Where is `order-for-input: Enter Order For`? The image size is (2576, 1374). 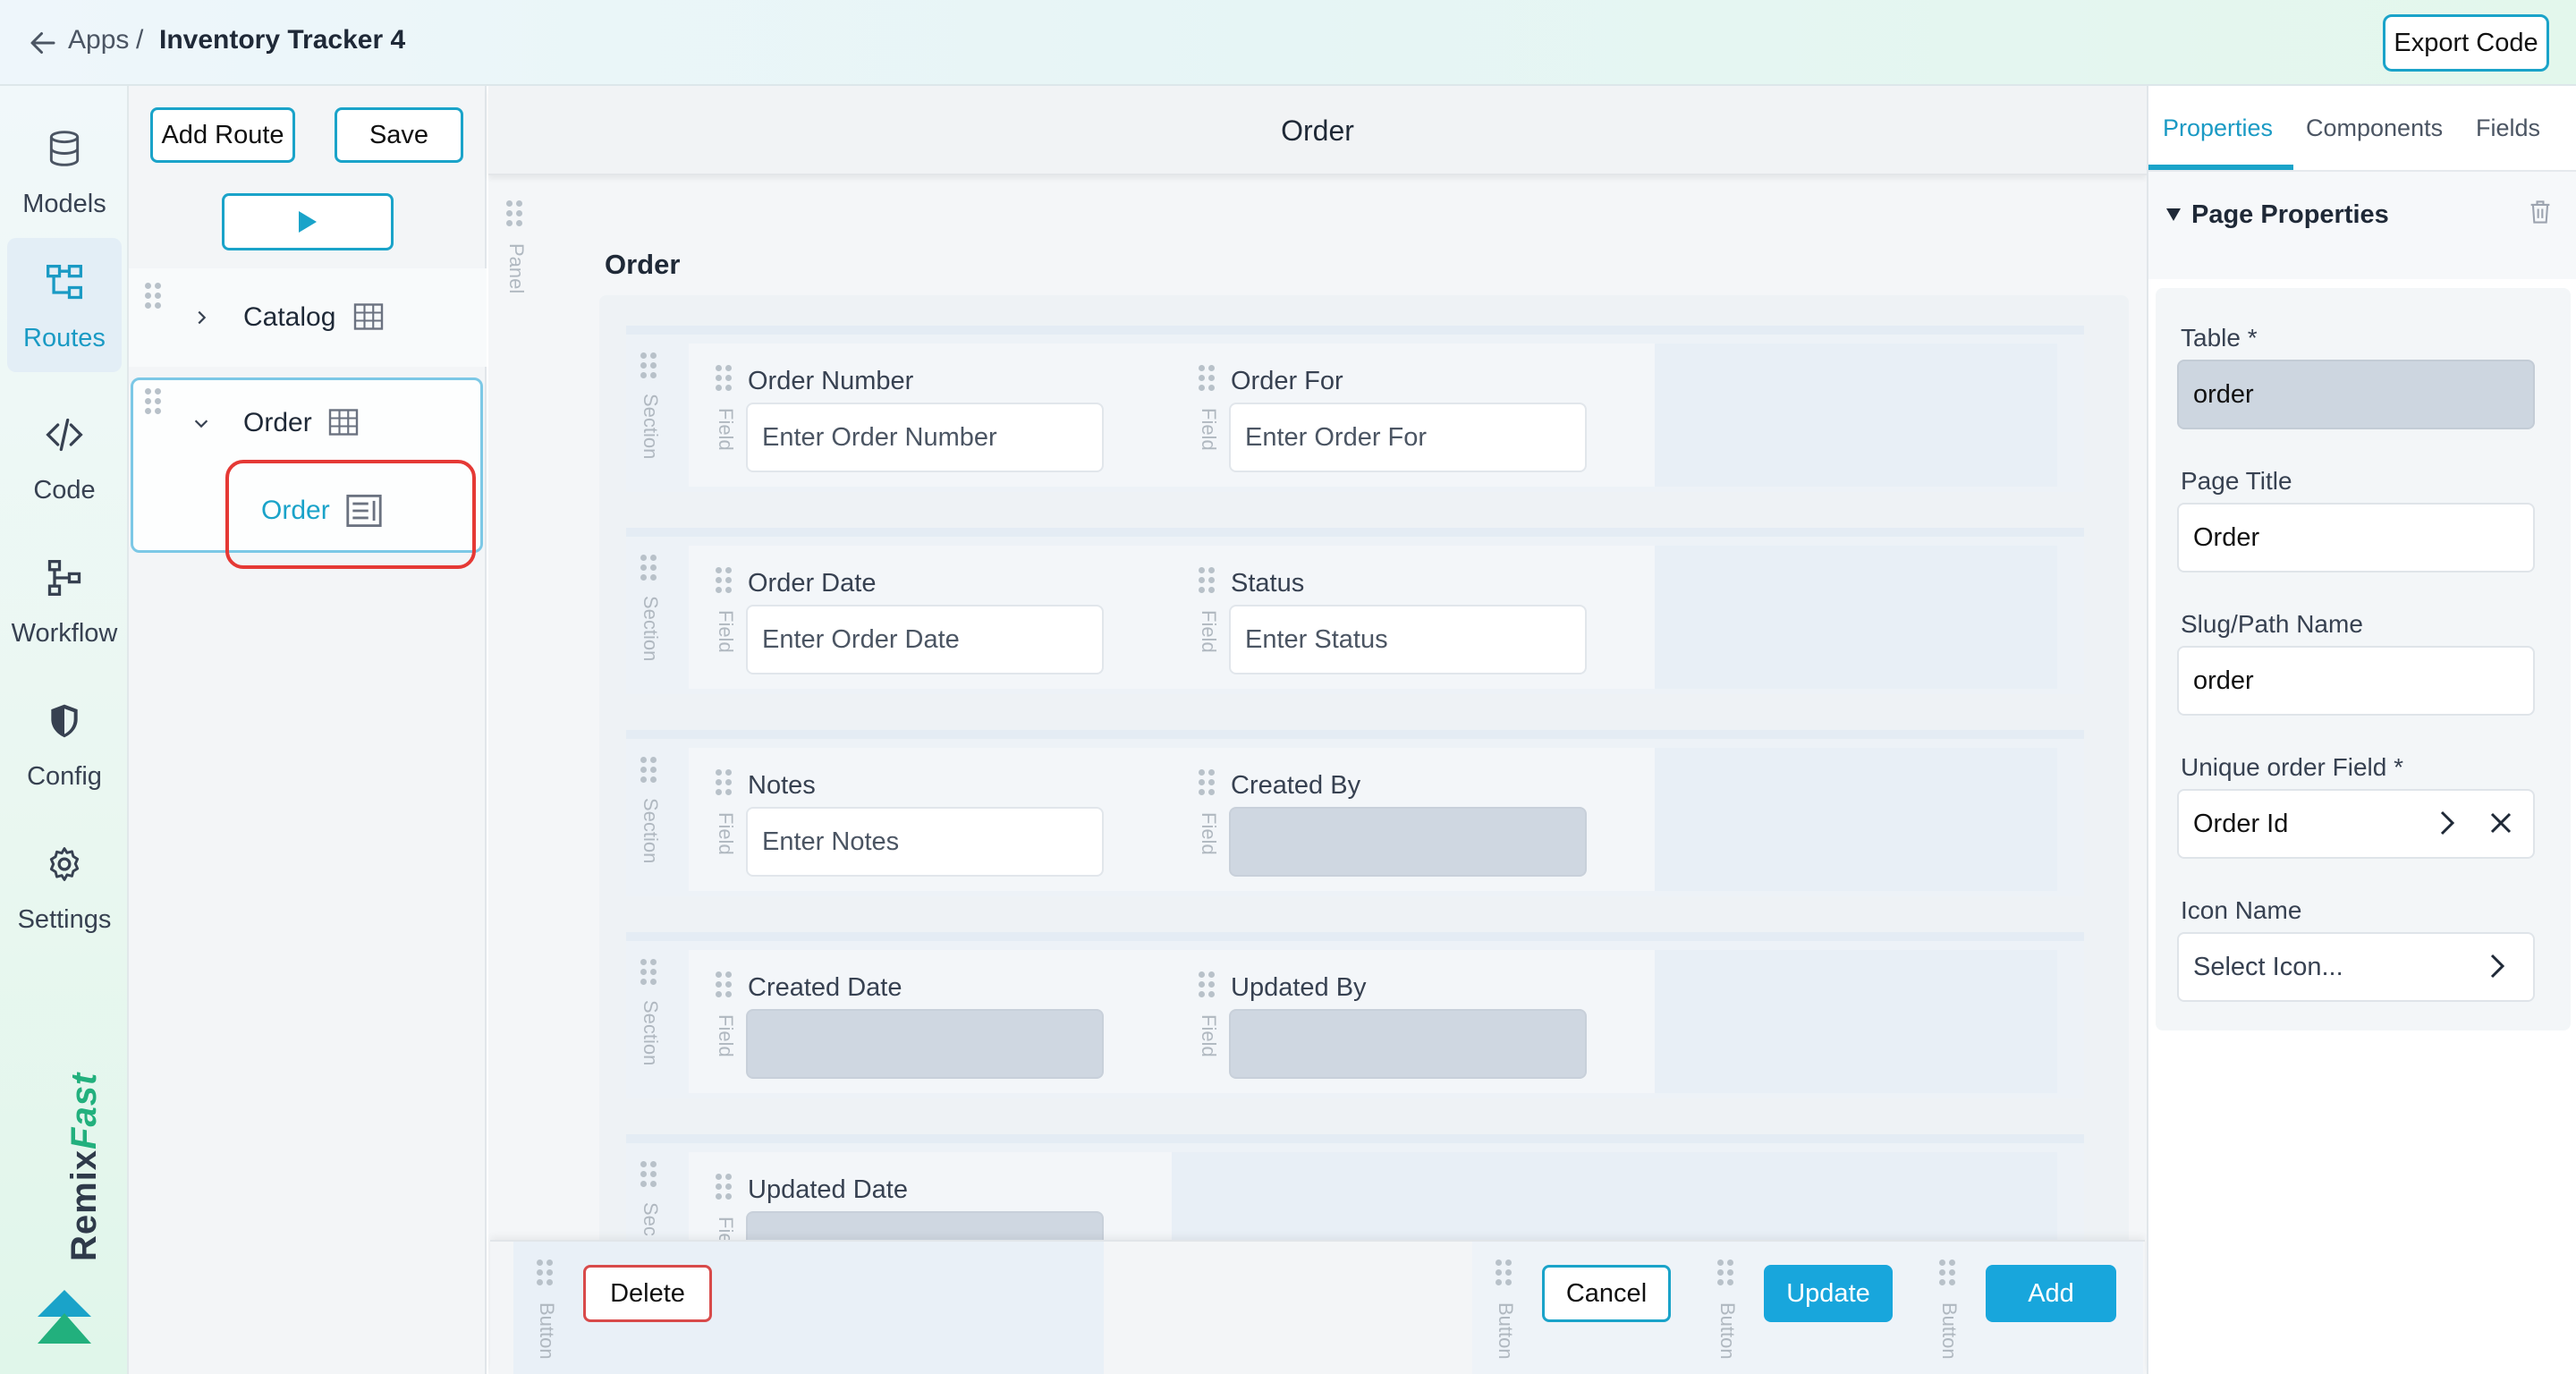 order-for-input: Enter Order For is located at coordinates (1408, 437).